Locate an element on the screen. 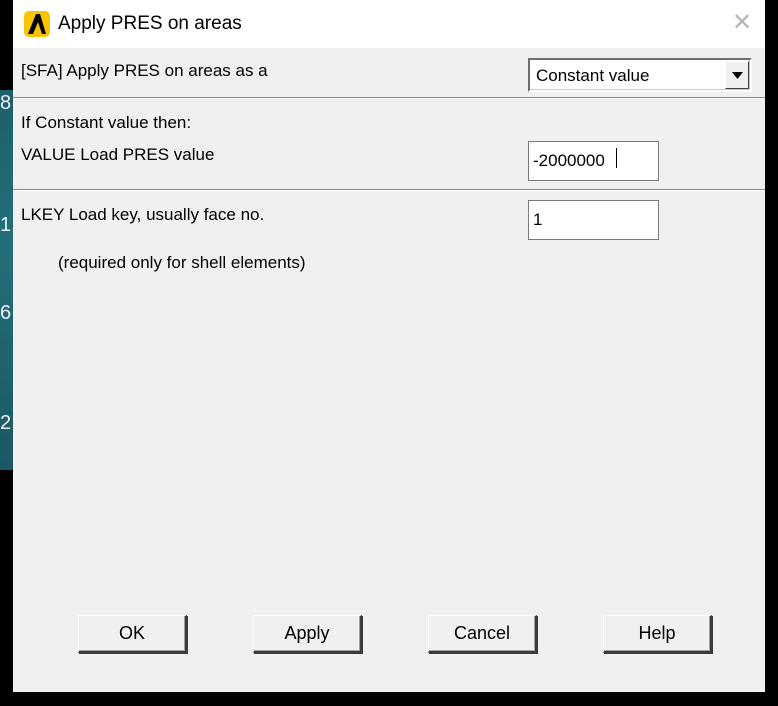  node-number: 8 is located at coordinates (6, 103).